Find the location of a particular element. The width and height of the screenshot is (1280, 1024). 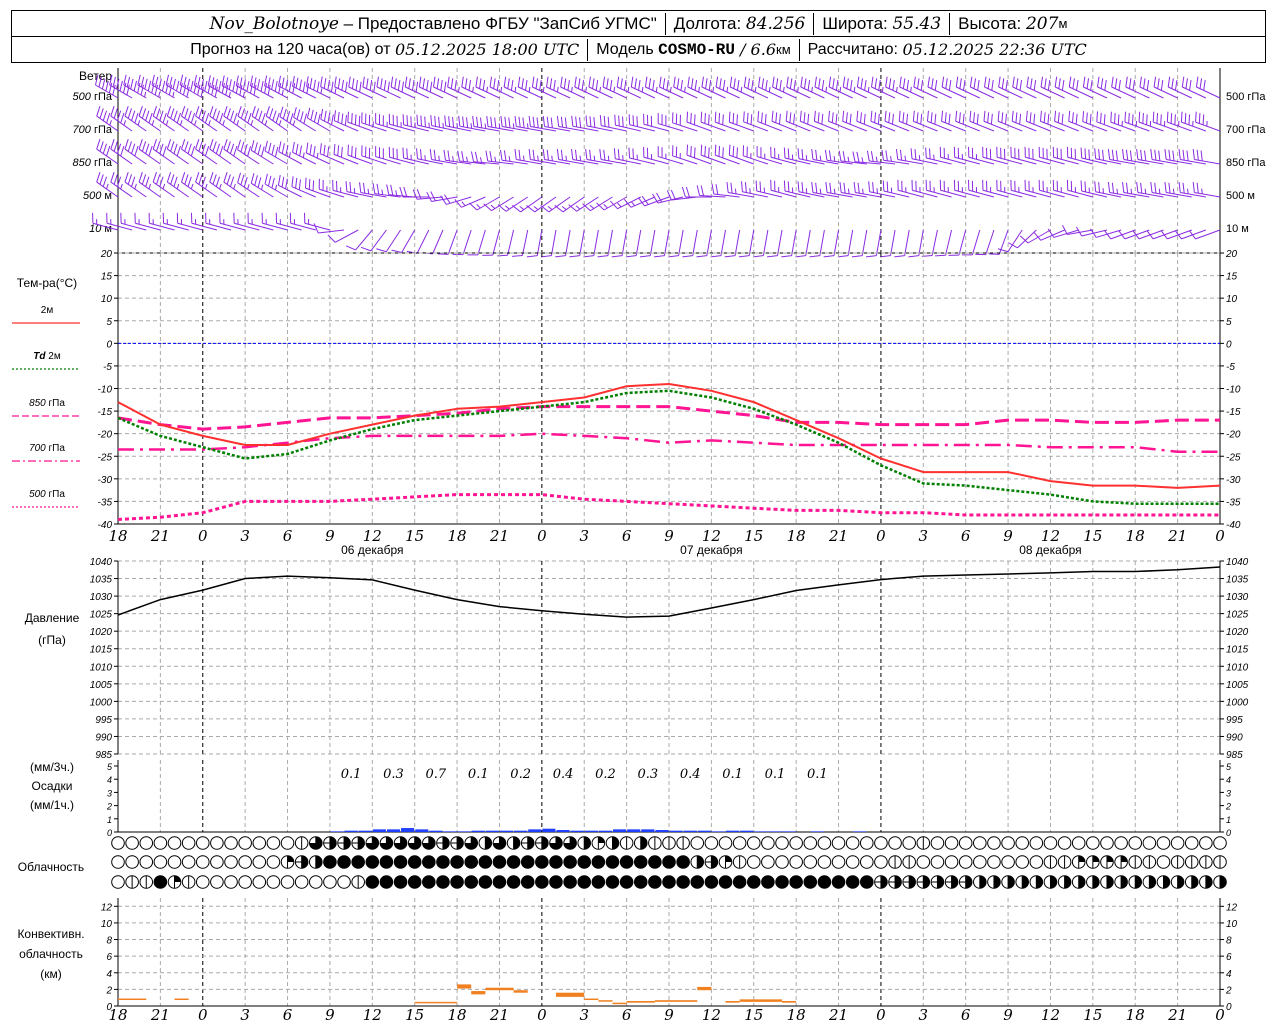

pressure-tick-label-right: 1005 is located at coordinates (1237, 685).